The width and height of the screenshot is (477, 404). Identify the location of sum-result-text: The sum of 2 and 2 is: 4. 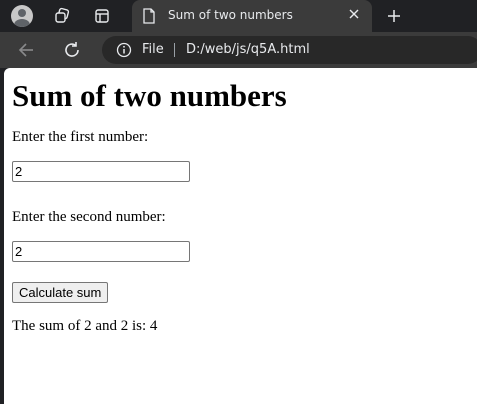
(85, 326).